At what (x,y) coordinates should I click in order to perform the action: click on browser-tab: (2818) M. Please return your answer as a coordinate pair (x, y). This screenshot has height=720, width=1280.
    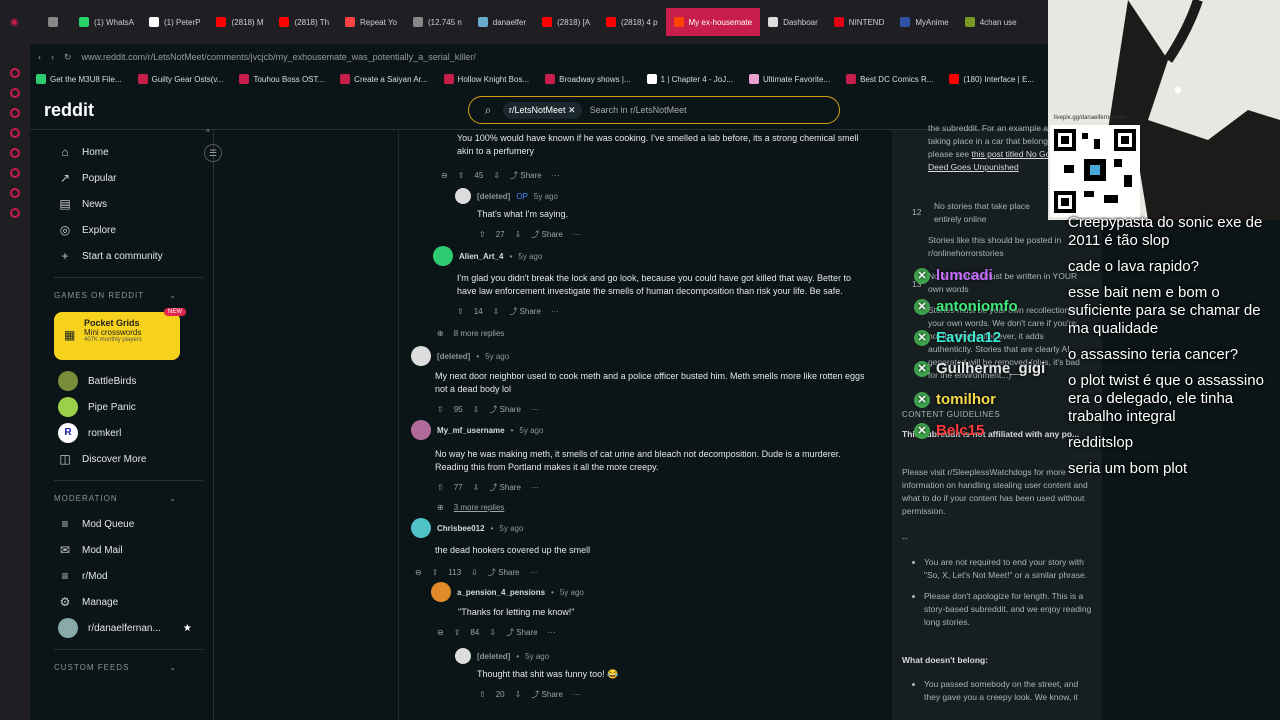
    Looking at the image, I should click on (239, 22).